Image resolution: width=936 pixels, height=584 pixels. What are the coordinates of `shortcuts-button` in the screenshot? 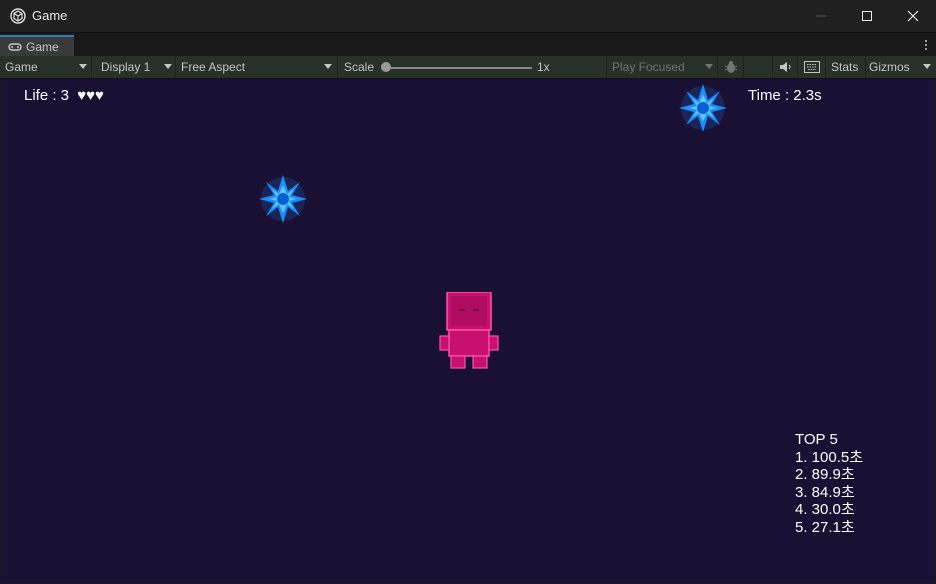 It's located at (812, 67).